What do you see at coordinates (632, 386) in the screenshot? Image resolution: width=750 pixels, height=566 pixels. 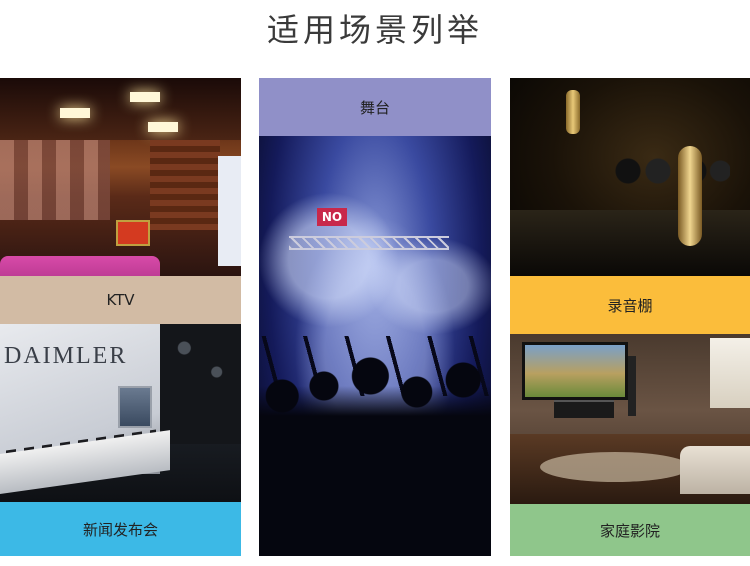 I see `floor-speaker` at bounding box center [632, 386].